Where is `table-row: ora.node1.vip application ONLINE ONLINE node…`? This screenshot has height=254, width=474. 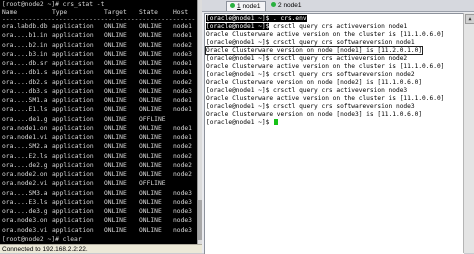 table-row: ora.node1.vip application ONLINE ONLINE node… is located at coordinates (98, 137).